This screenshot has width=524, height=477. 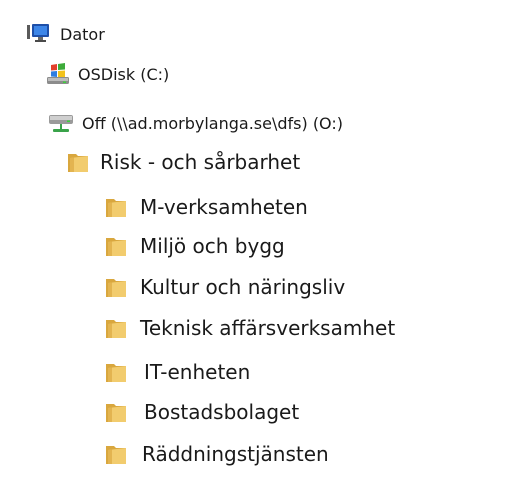 I want to click on tree-item-raddningstjansten: Räddningstjänsten, so click(x=216, y=454).